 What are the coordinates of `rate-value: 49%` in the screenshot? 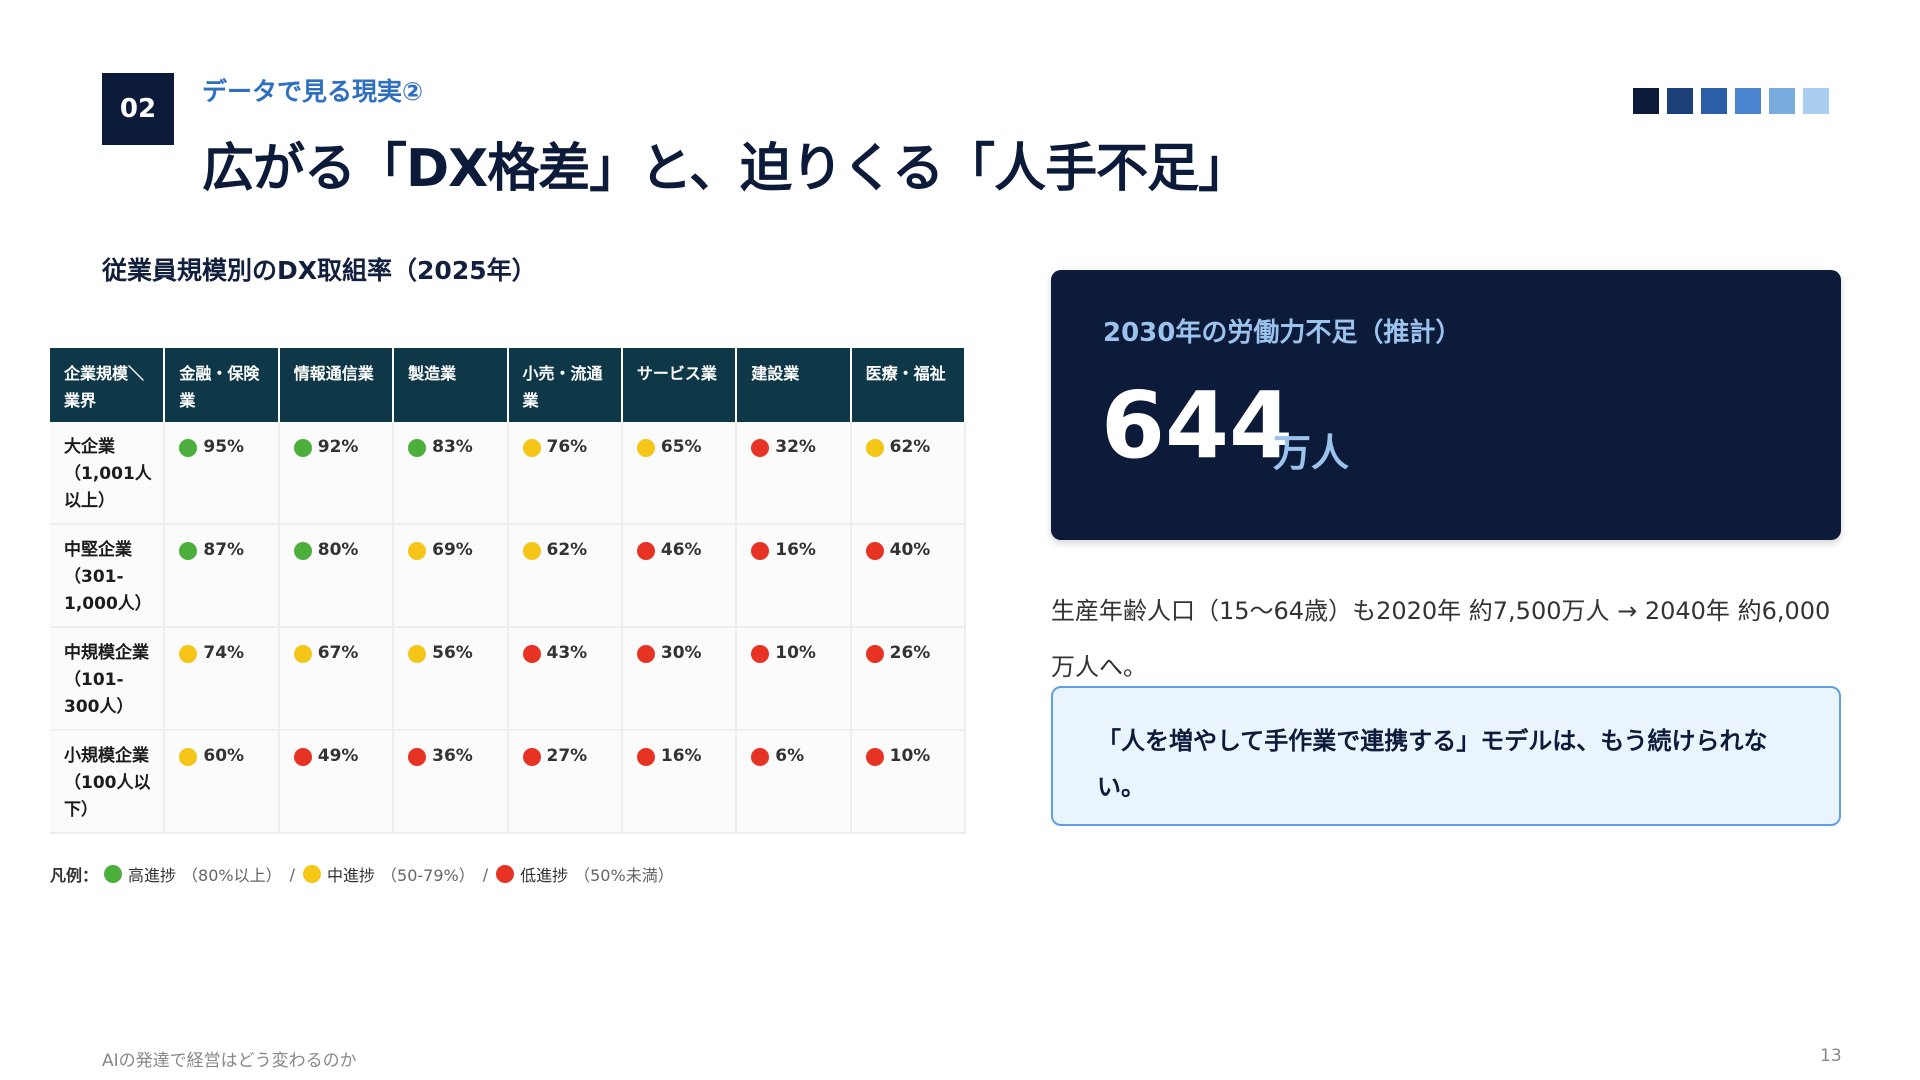 It's located at (338, 756).